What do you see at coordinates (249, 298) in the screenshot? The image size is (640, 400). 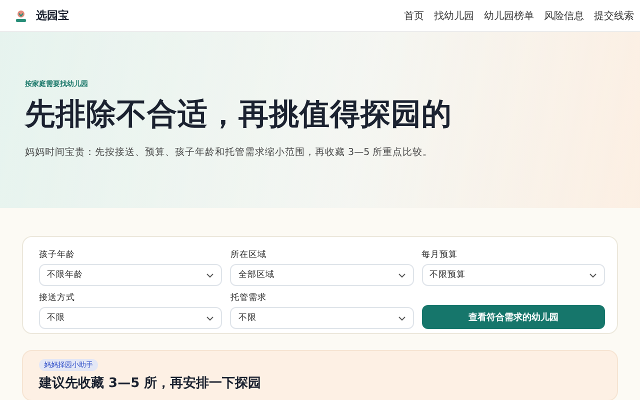 I see `field-label: 托管需求` at bounding box center [249, 298].